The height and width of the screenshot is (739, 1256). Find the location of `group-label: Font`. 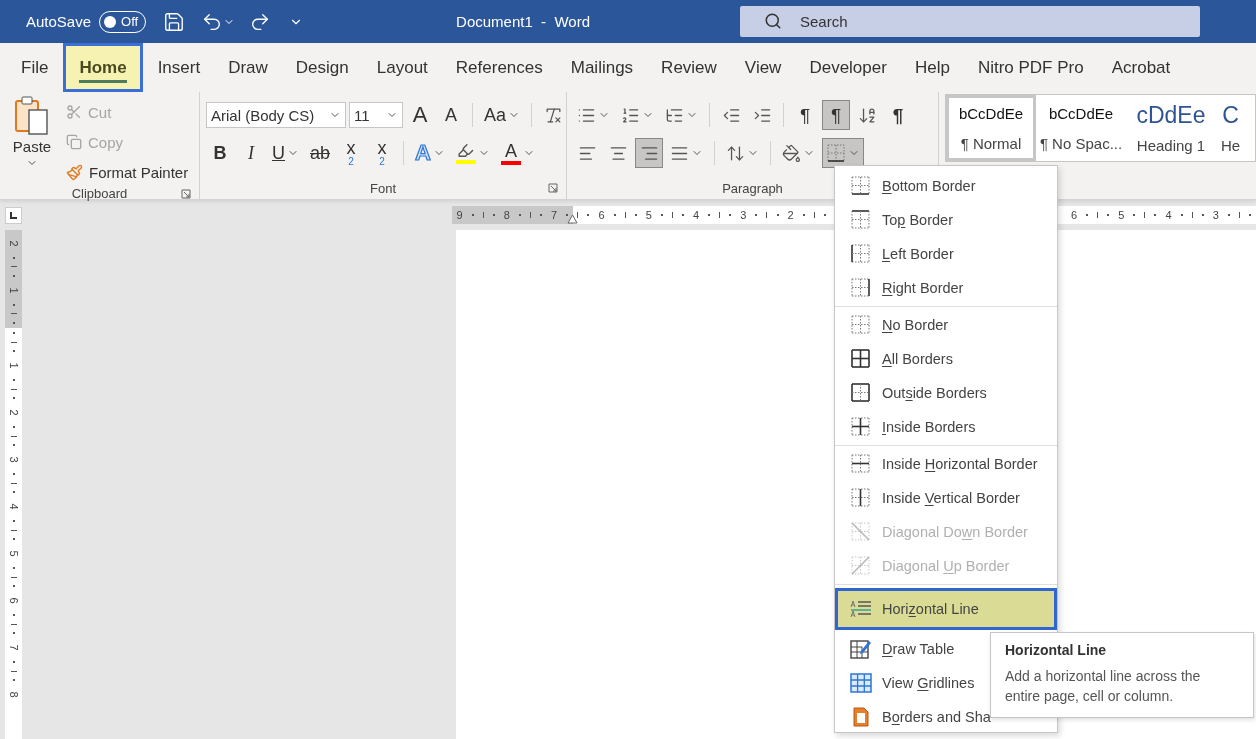

group-label: Font is located at coordinates (383, 188).